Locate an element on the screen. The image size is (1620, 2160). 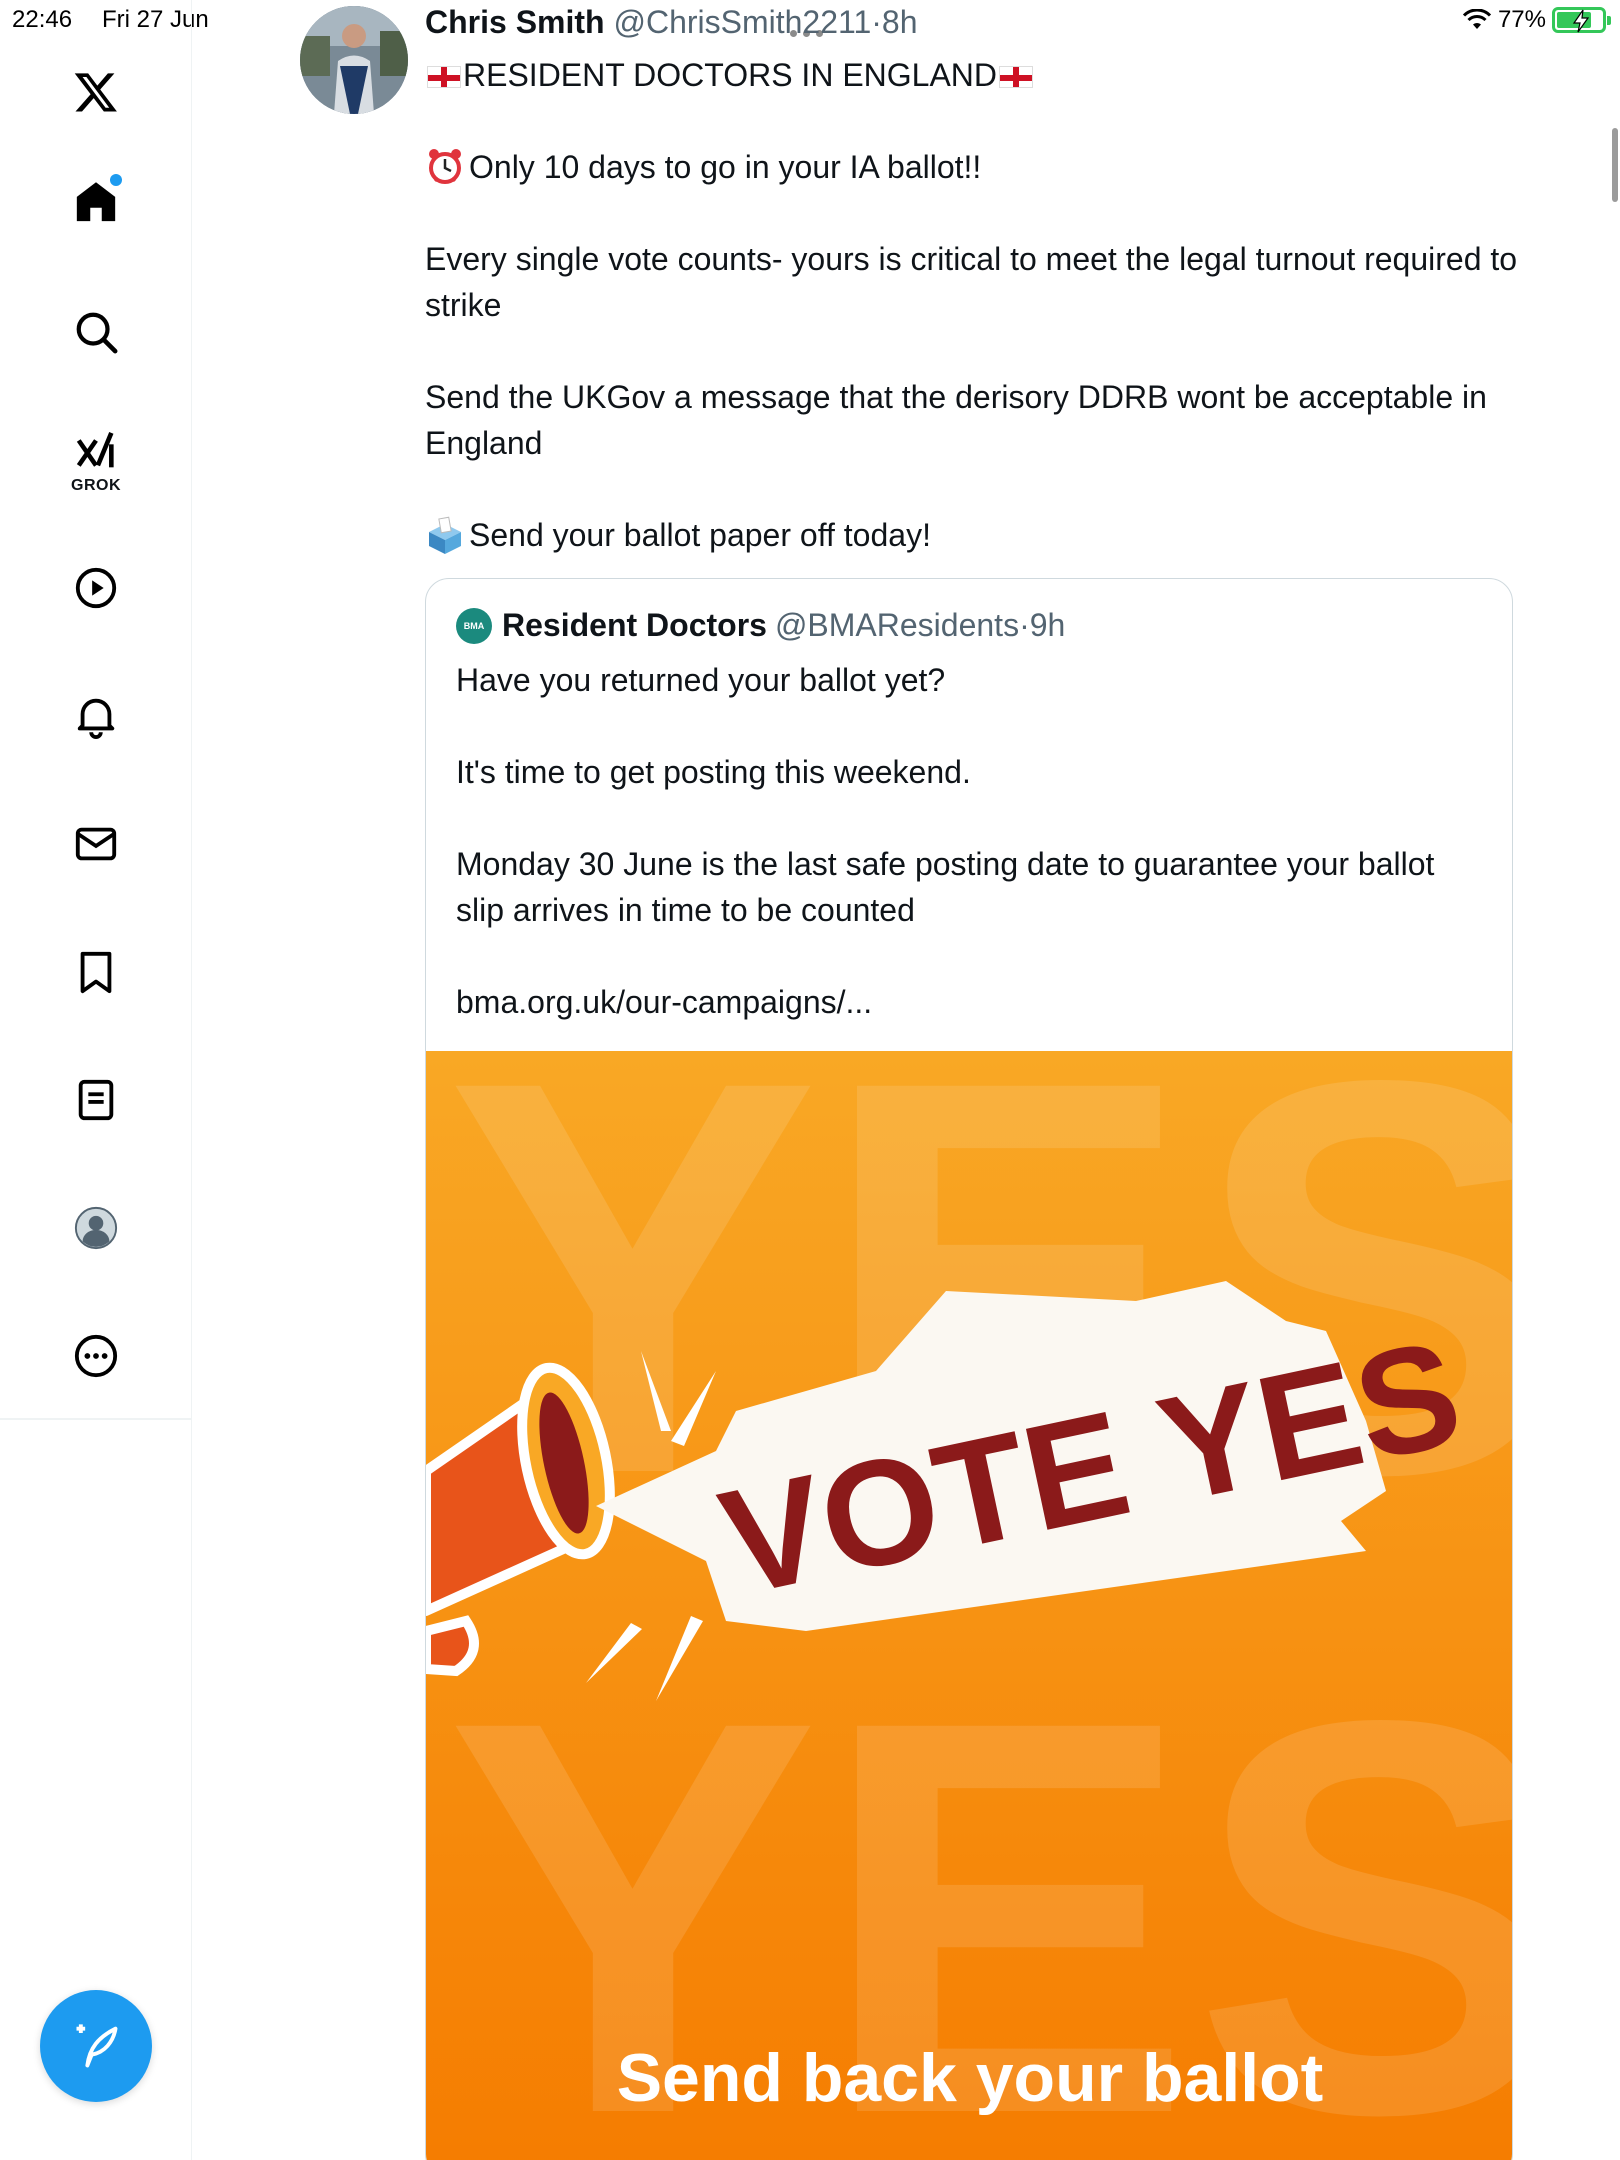
tweet-time: 8h is located at coordinates (900, 22).